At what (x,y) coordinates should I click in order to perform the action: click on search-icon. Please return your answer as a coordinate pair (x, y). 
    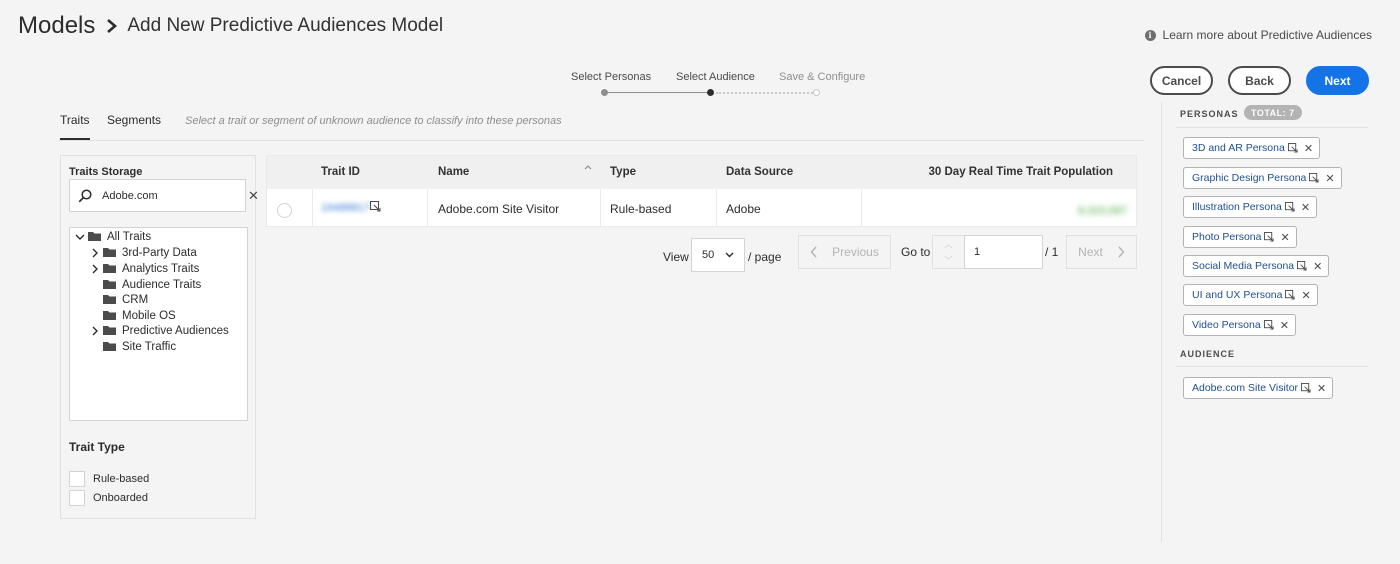
    Looking at the image, I should click on (85, 195).